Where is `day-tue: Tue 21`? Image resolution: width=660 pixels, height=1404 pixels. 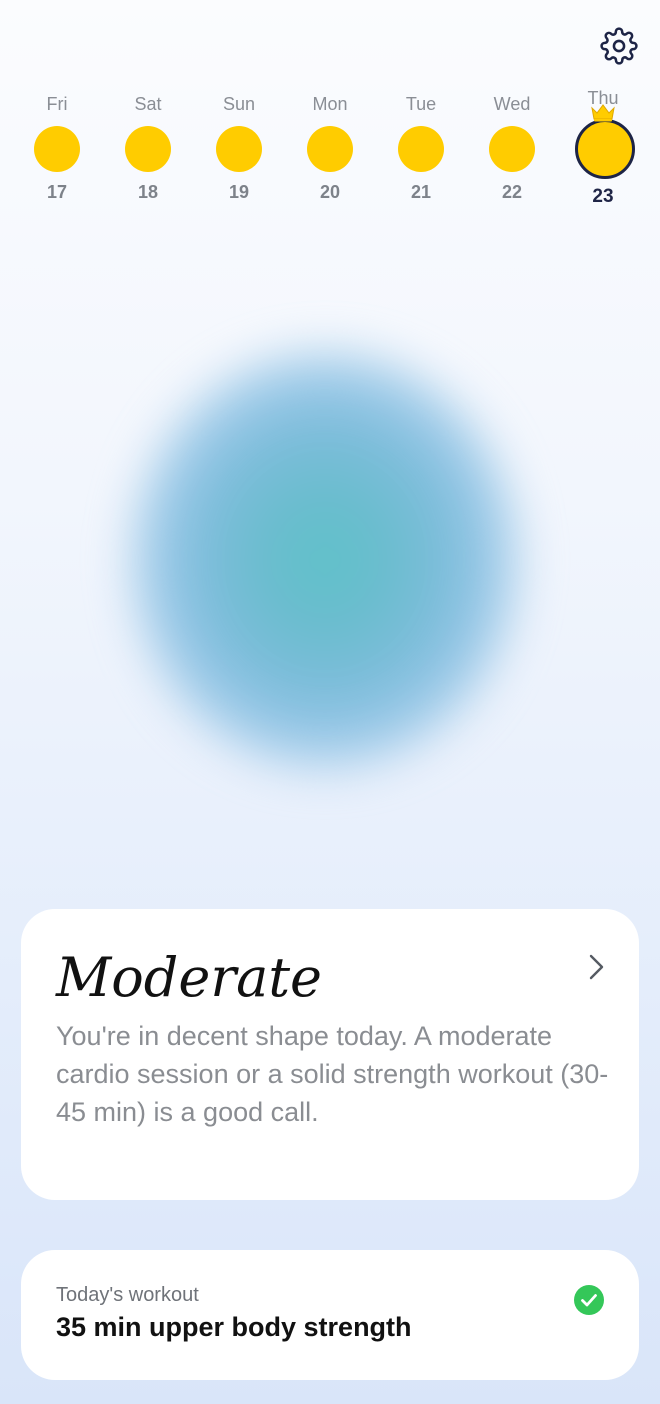
day-tue: Tue 21 is located at coordinates (421, 153).